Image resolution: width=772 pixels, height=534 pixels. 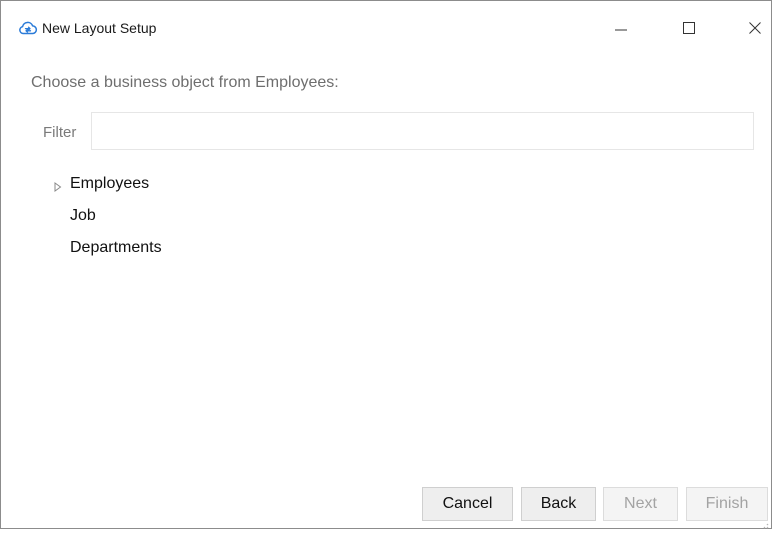 I want to click on instruction-text: Choose a business object from Employees:, so click(x=185, y=82).